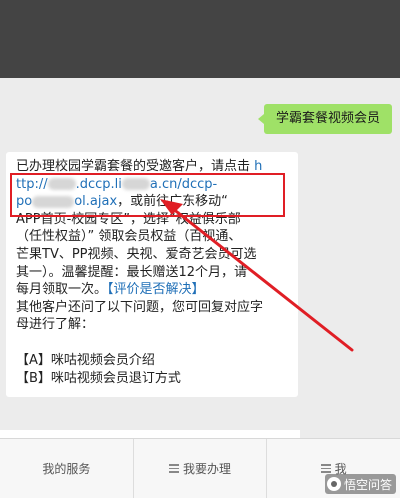 The width and height of the screenshot is (400, 498). I want to click on bot-line-8: 每月领取一次。【评价是否解决】, so click(110, 290).